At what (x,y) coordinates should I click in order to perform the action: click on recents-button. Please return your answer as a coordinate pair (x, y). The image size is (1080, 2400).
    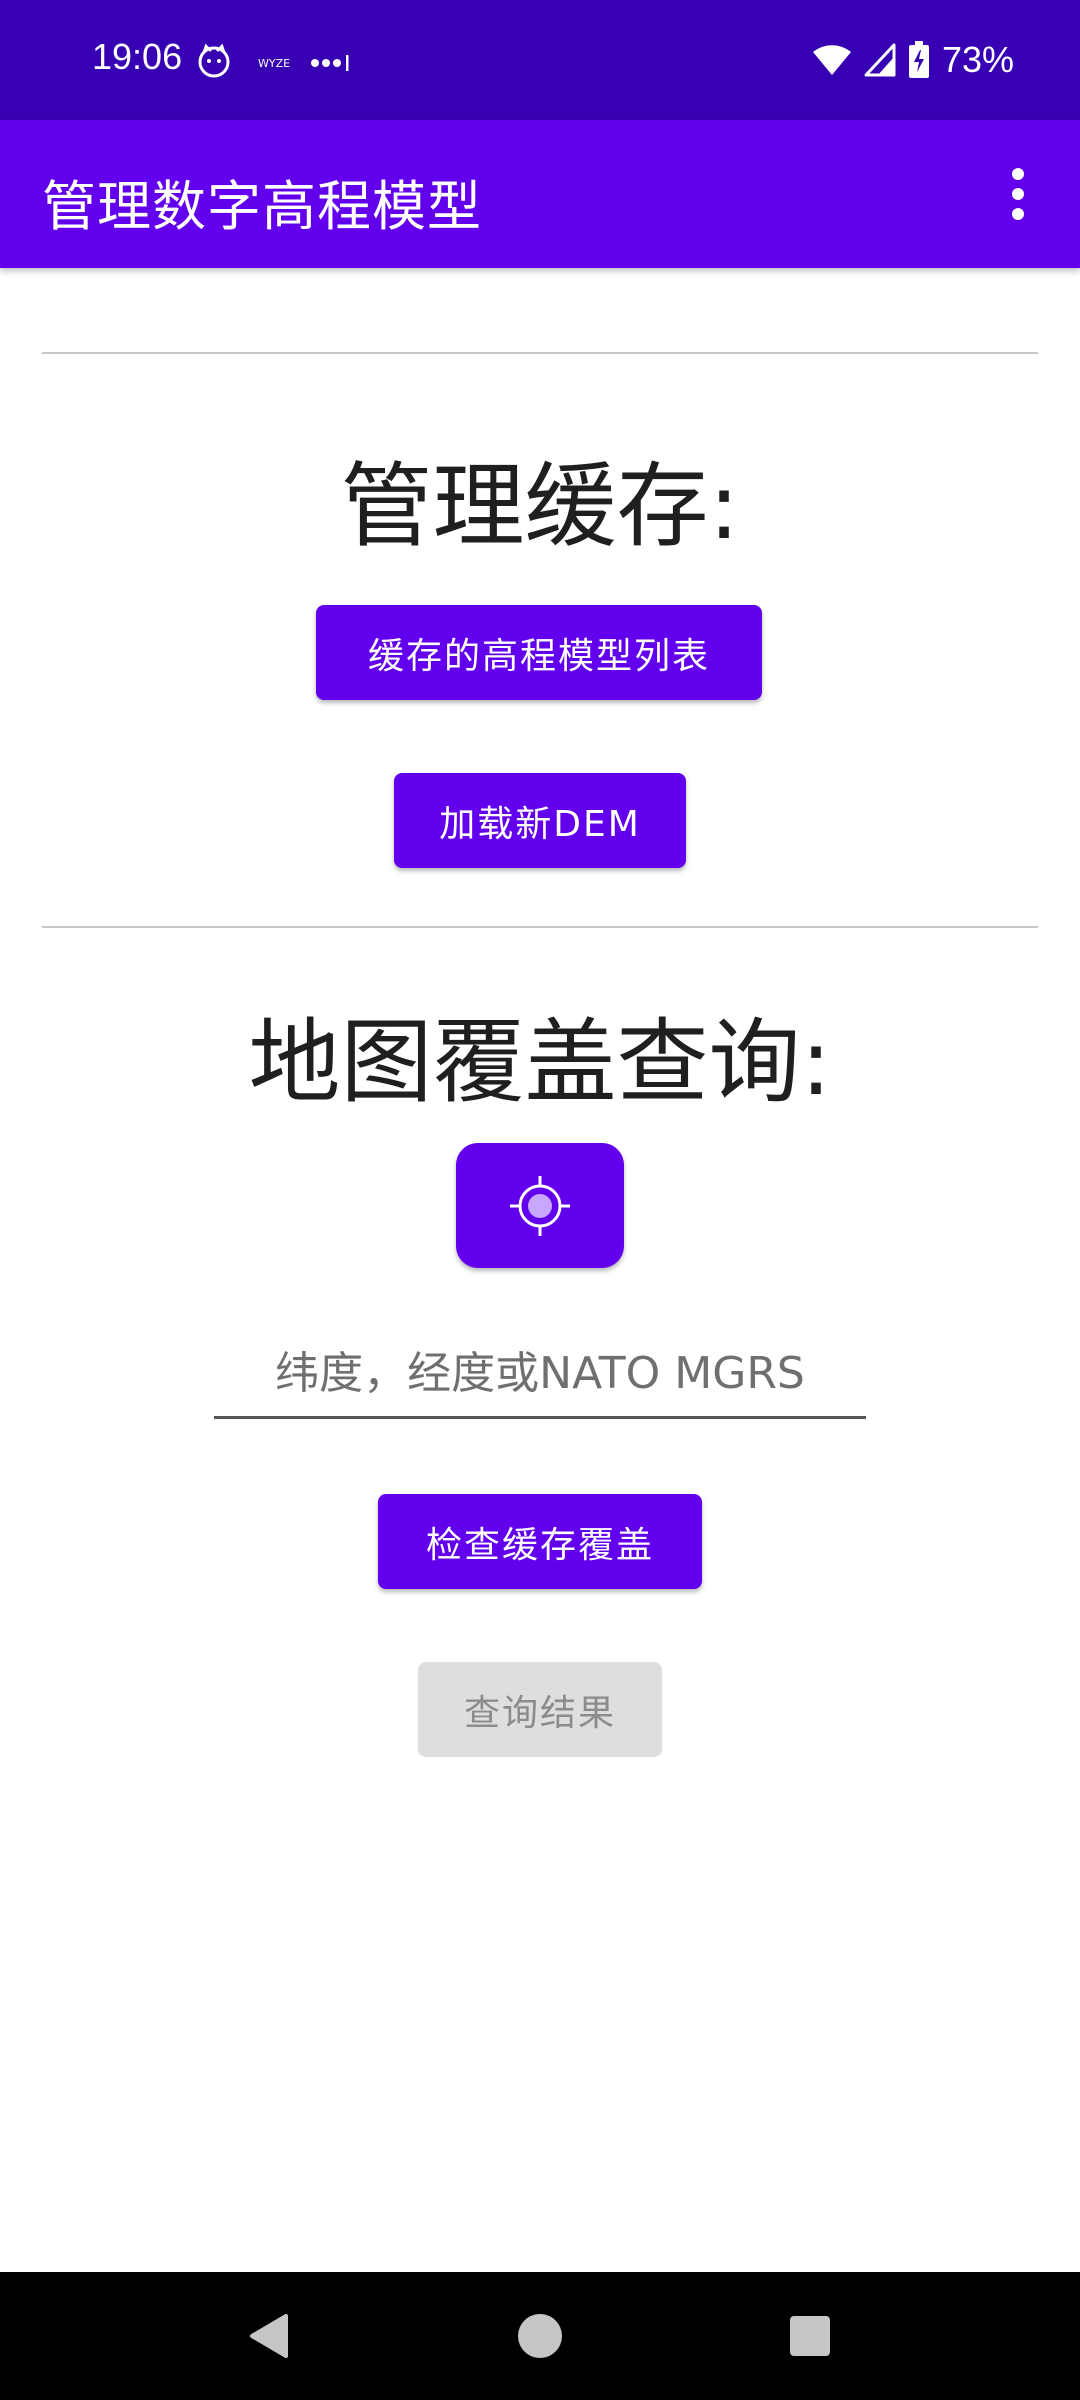
    Looking at the image, I should click on (810, 2336).